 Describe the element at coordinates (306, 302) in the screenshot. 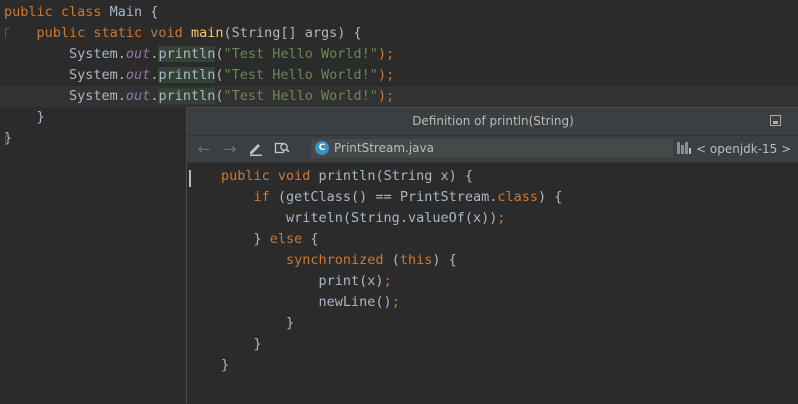

I see `code-token: newLine()` at that location.